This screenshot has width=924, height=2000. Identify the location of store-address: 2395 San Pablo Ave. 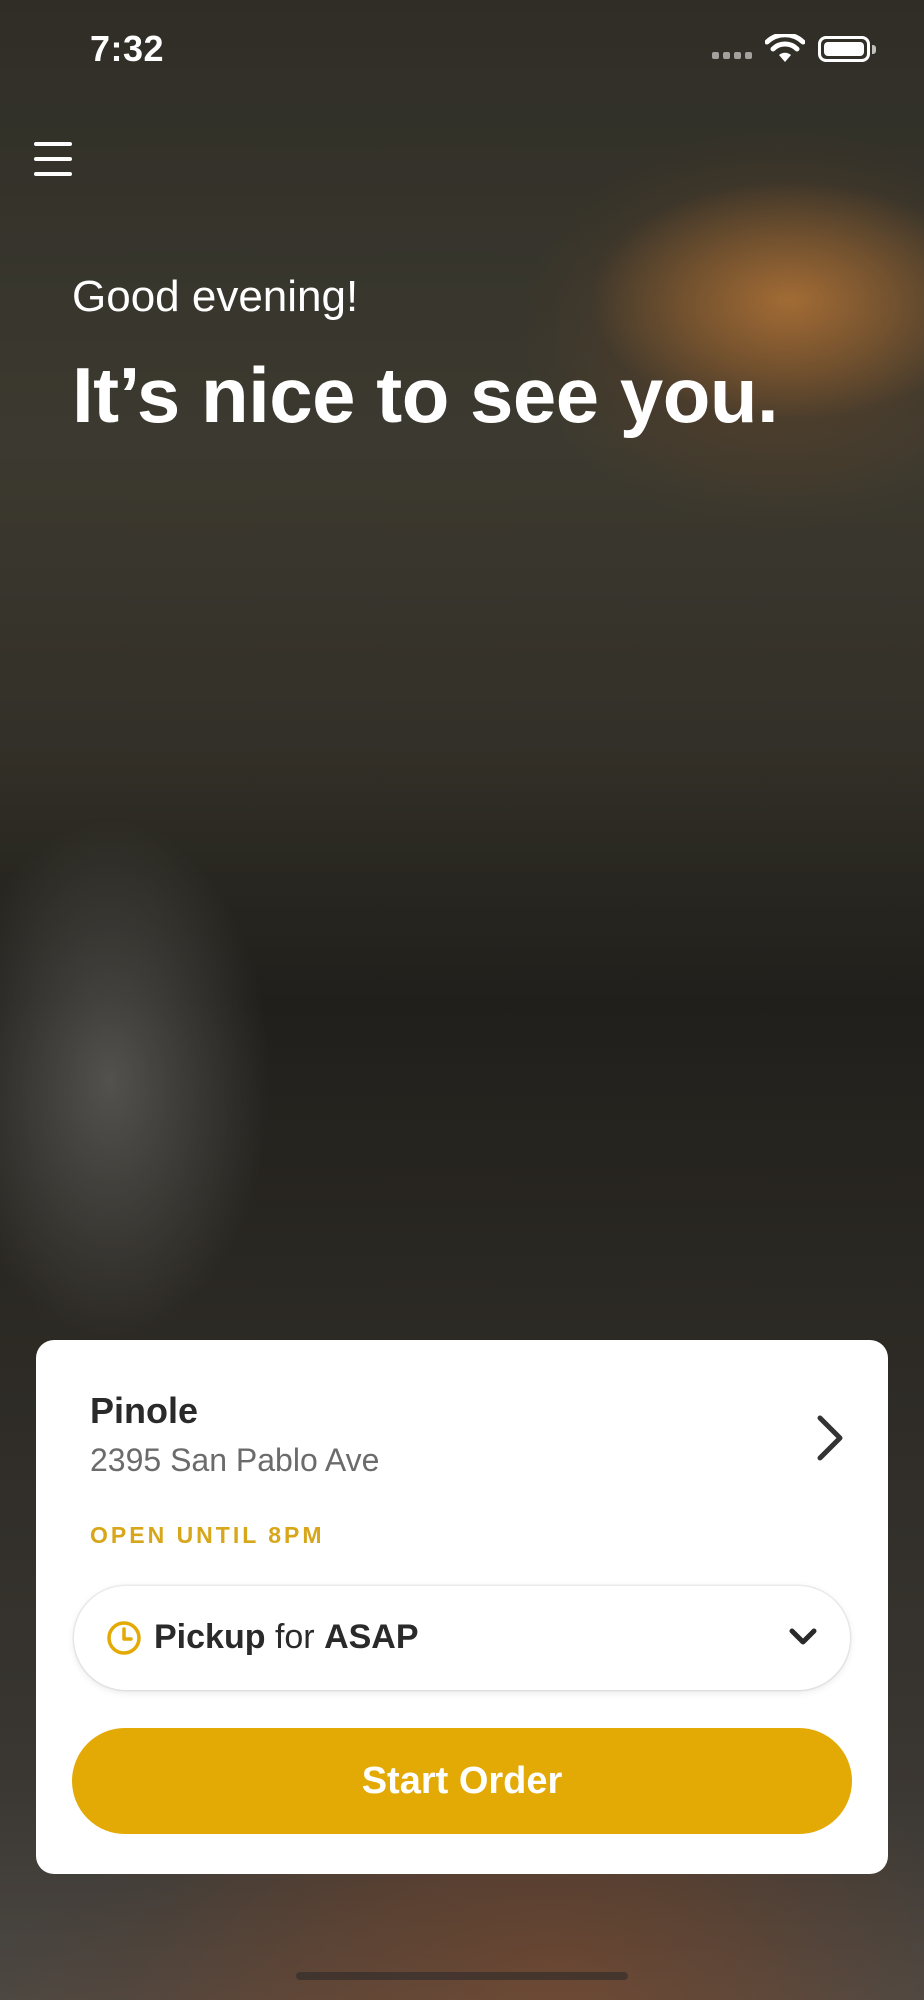
(235, 1460).